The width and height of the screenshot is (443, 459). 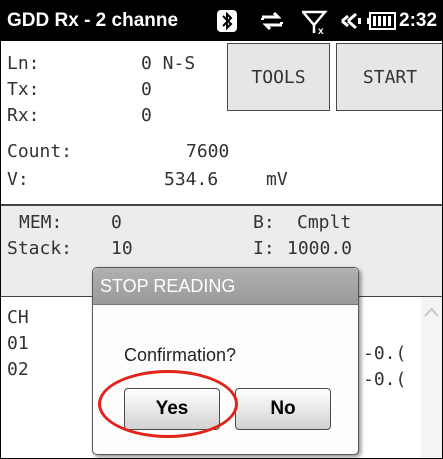 I want to click on voltage-value: 534.6, so click(x=191, y=179).